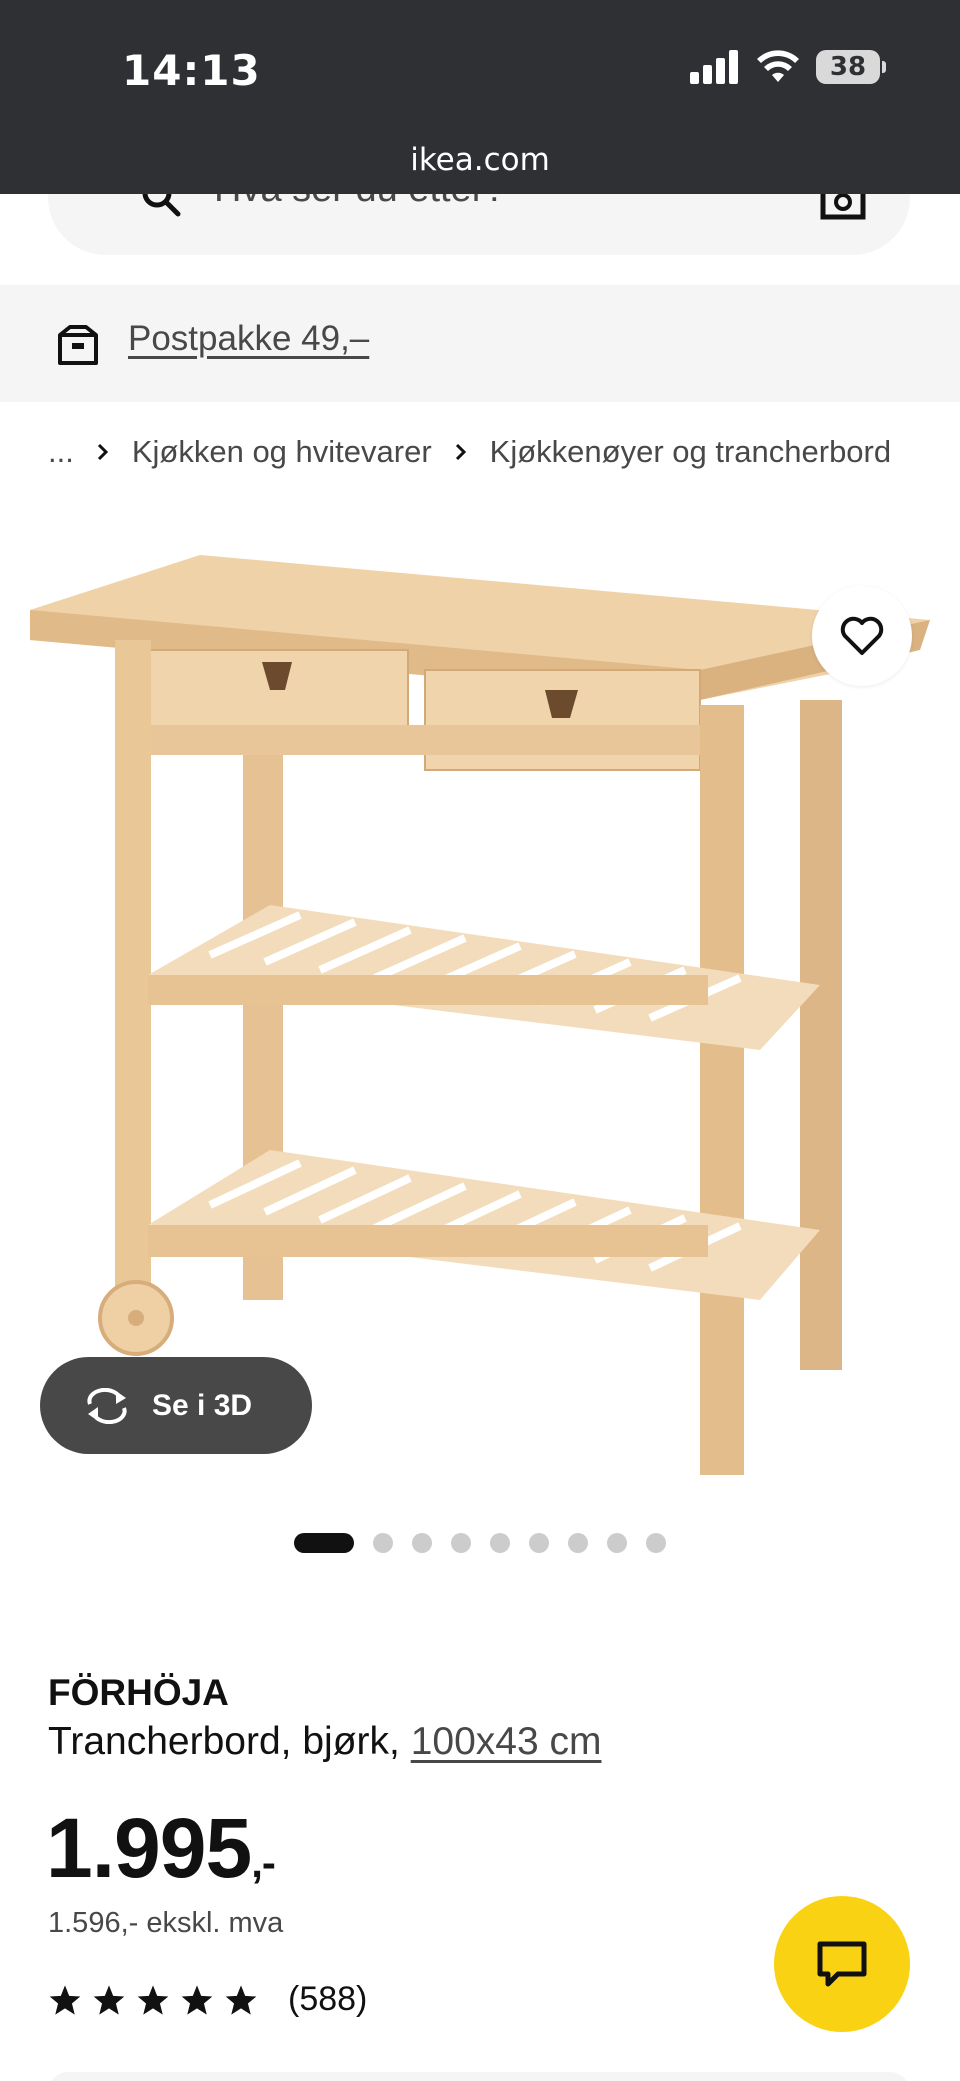  I want to click on url-label: ikea.com, so click(480, 160).